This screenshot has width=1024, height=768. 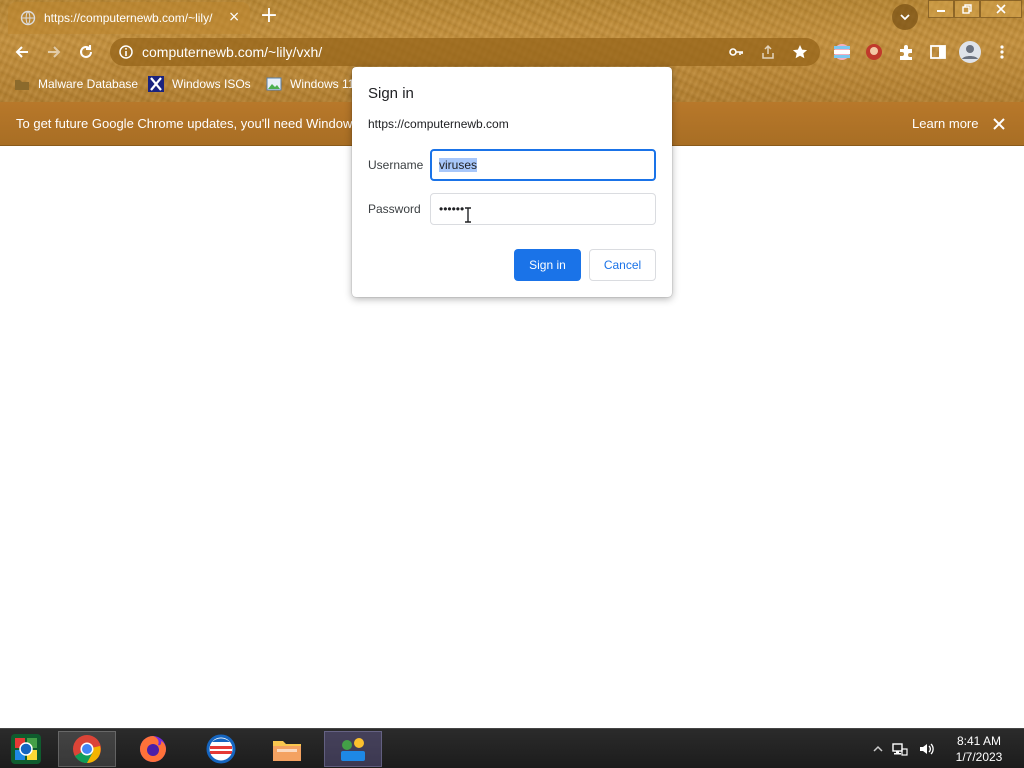 What do you see at coordinates (88, 84) in the screenshot?
I see `bookmark-label: Malware Database` at bounding box center [88, 84].